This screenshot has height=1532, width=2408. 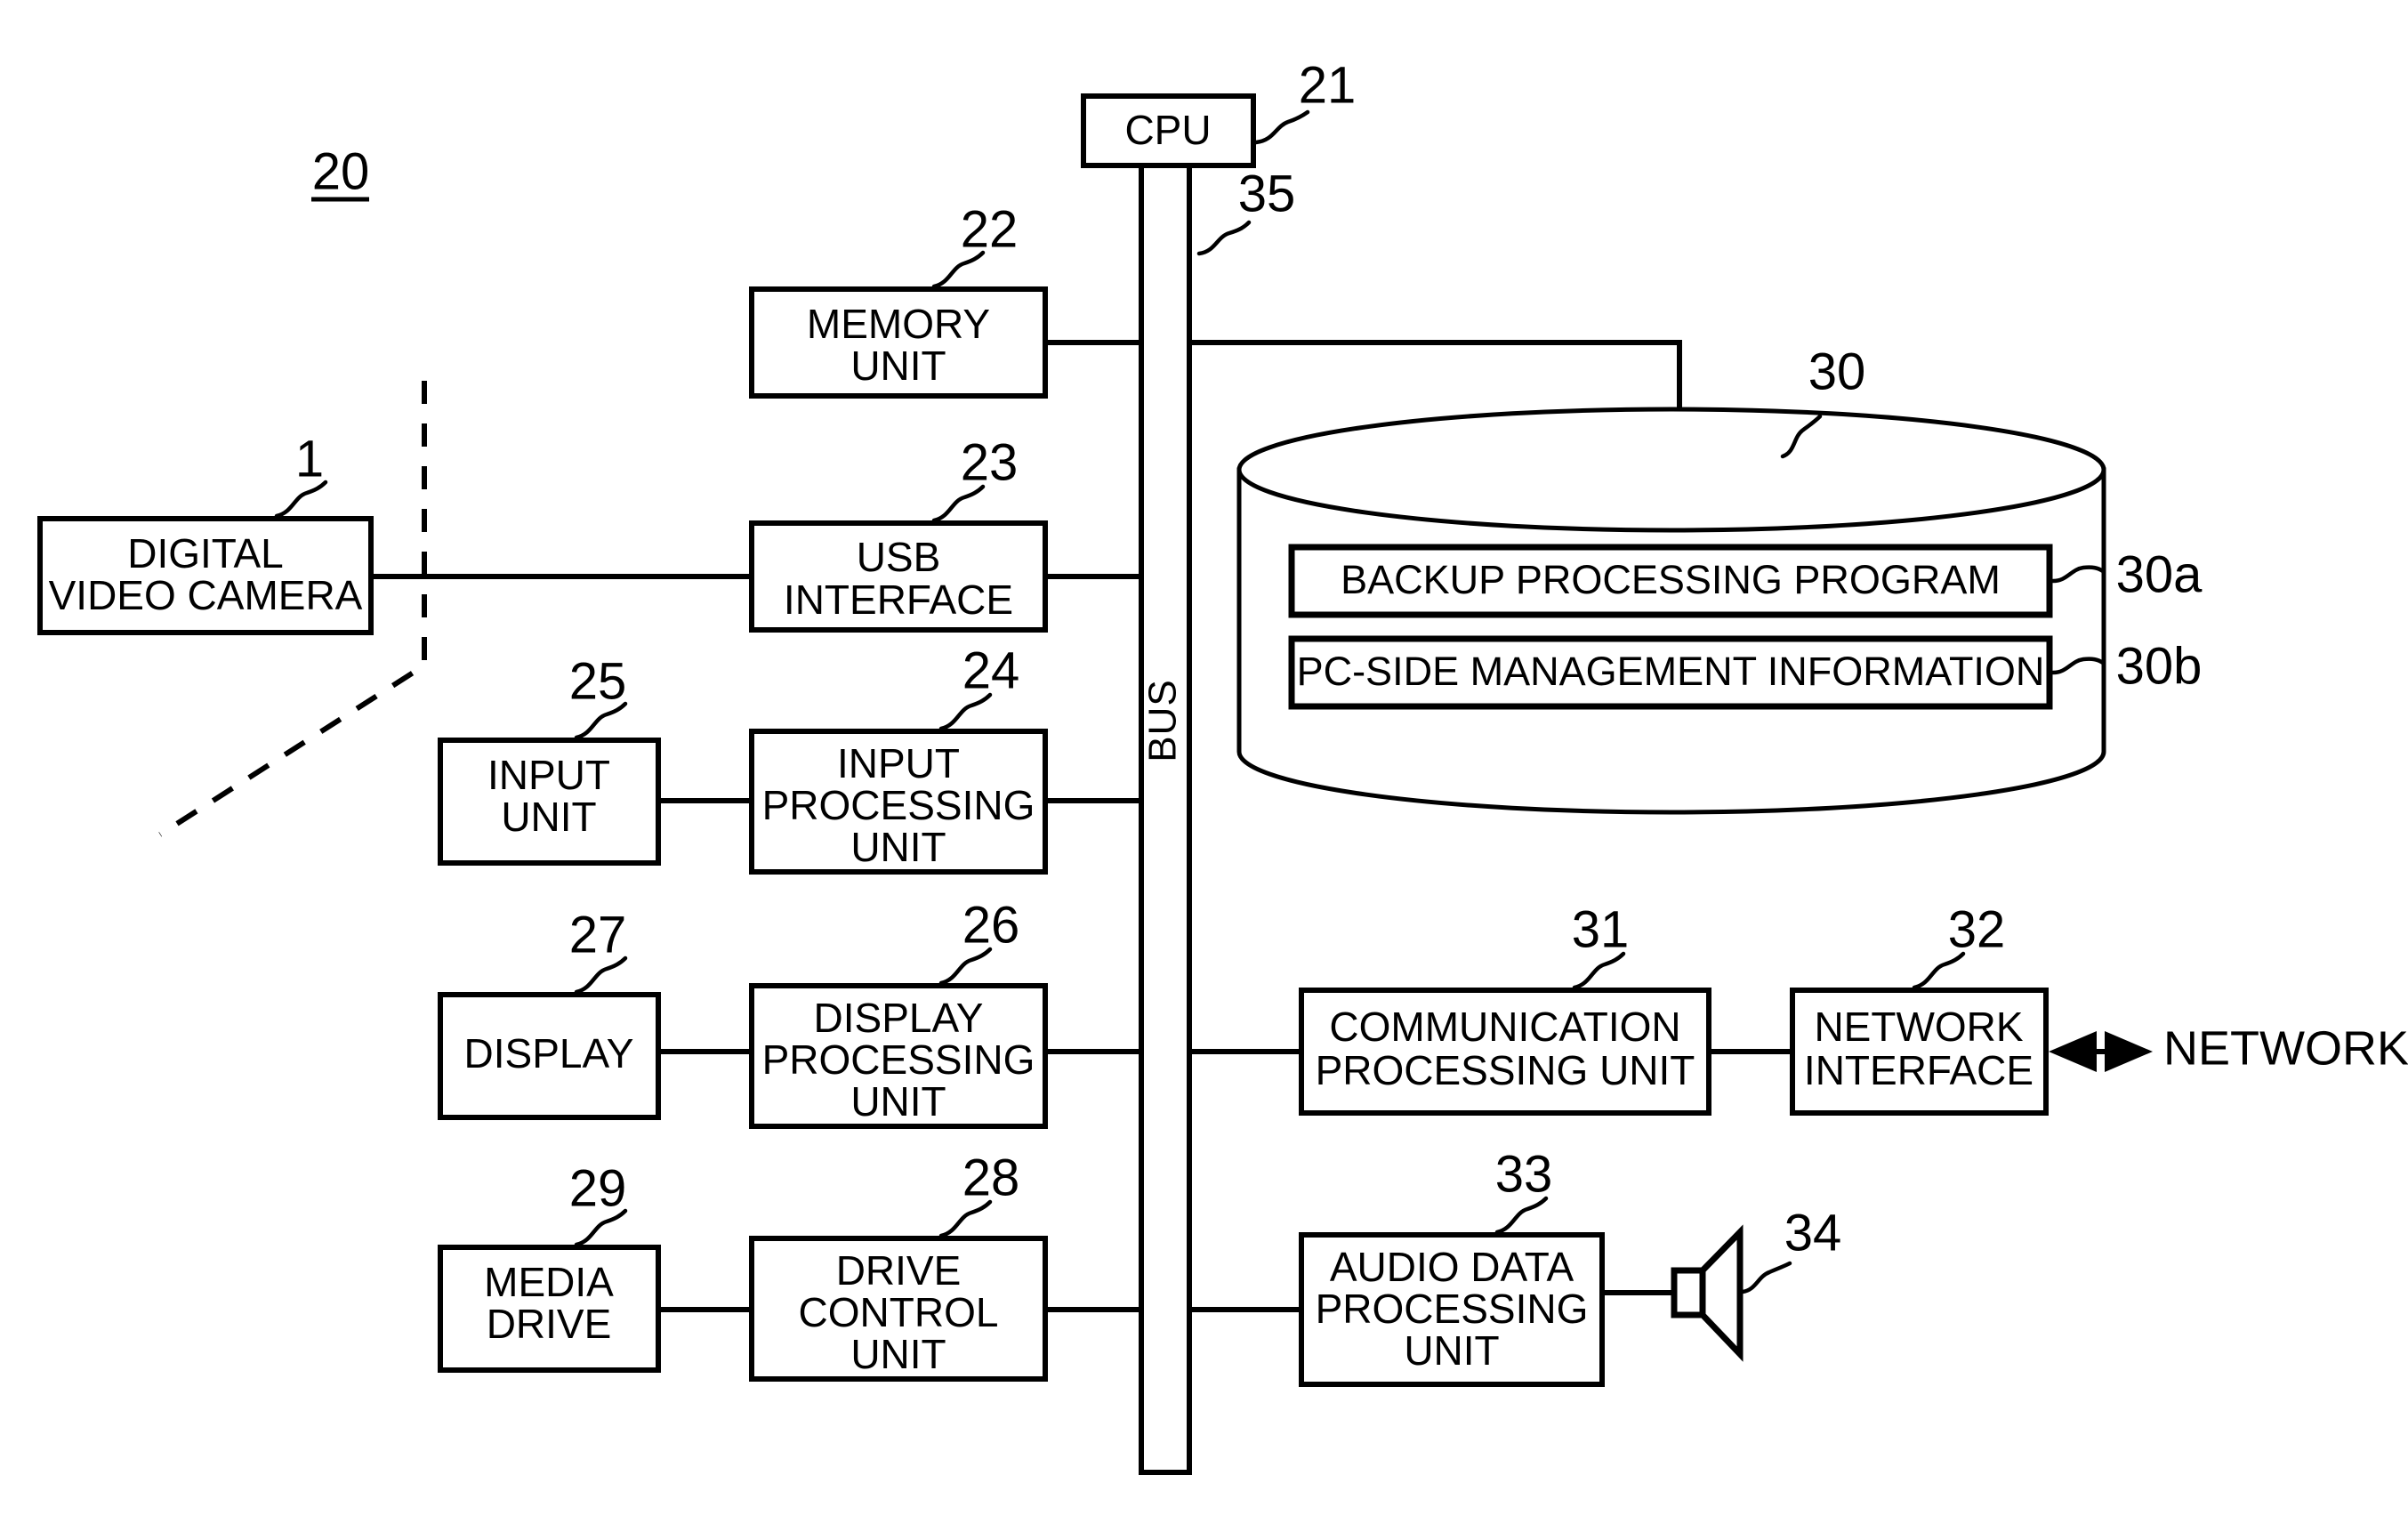 I want to click on memory-unit-label-line2: UNIT, so click(x=898, y=366).